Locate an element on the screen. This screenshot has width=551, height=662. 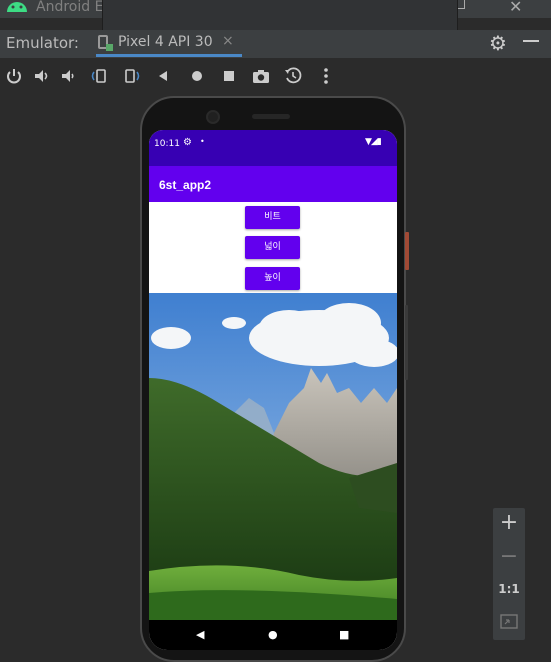
snapshot-icon is located at coordinates (293, 76).